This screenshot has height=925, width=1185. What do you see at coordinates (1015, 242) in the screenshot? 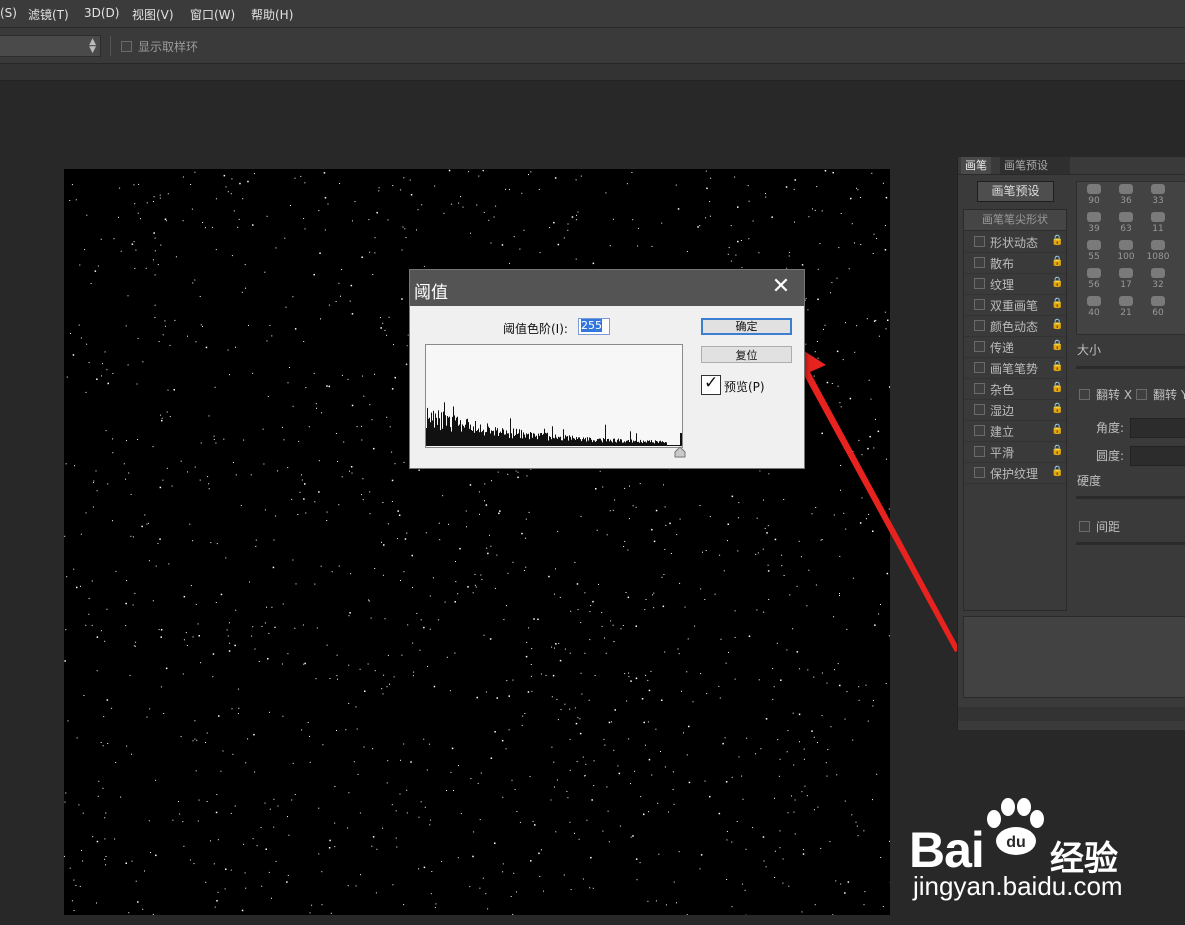
I see `brush-option-row: 形状动态 🔒` at bounding box center [1015, 242].